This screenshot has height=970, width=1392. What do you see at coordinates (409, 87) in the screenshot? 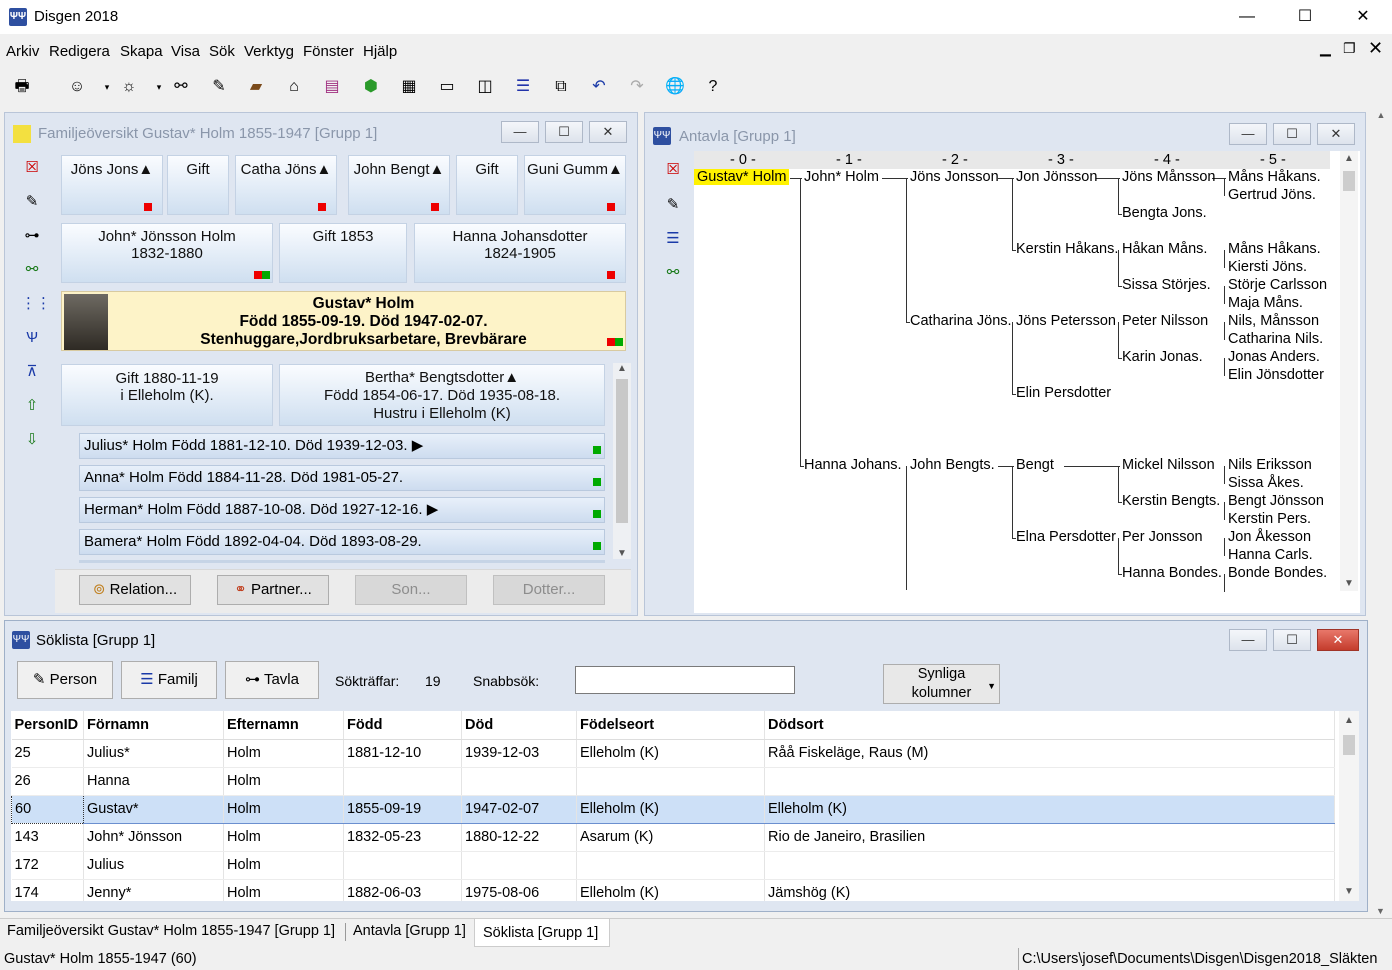
I see `calendar-icon: ▦` at bounding box center [409, 87].